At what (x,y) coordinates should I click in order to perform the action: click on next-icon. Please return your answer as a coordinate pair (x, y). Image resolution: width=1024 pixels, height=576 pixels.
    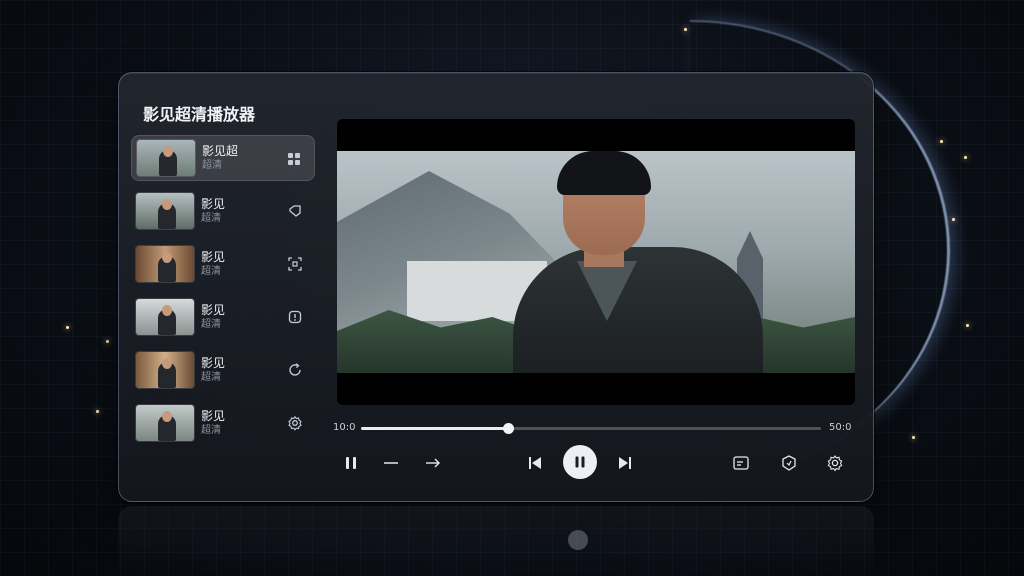
    Looking at the image, I should click on (625, 463).